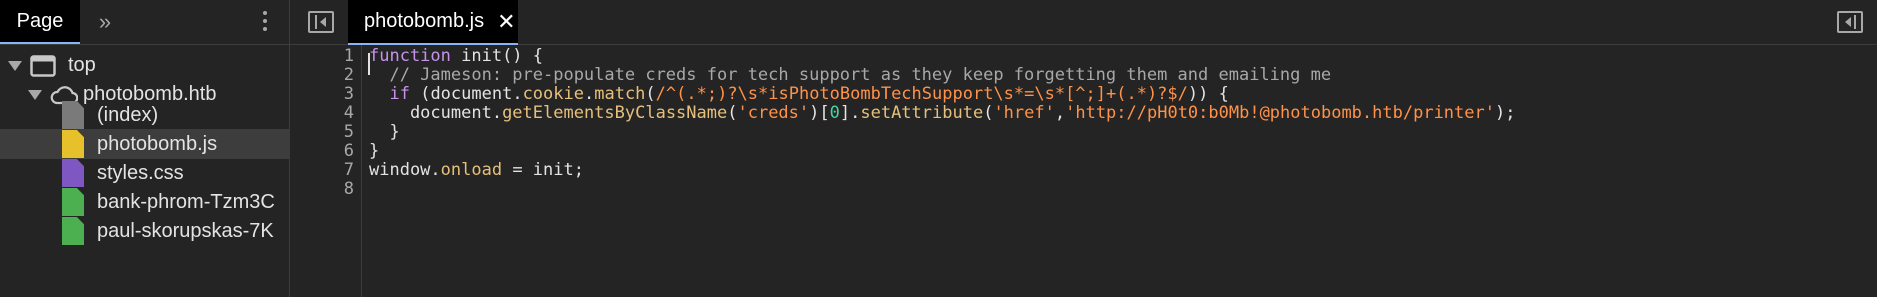 This screenshot has width=1877, height=297. Describe the element at coordinates (265, 21) in the screenshot. I see `more-options-icon` at that location.